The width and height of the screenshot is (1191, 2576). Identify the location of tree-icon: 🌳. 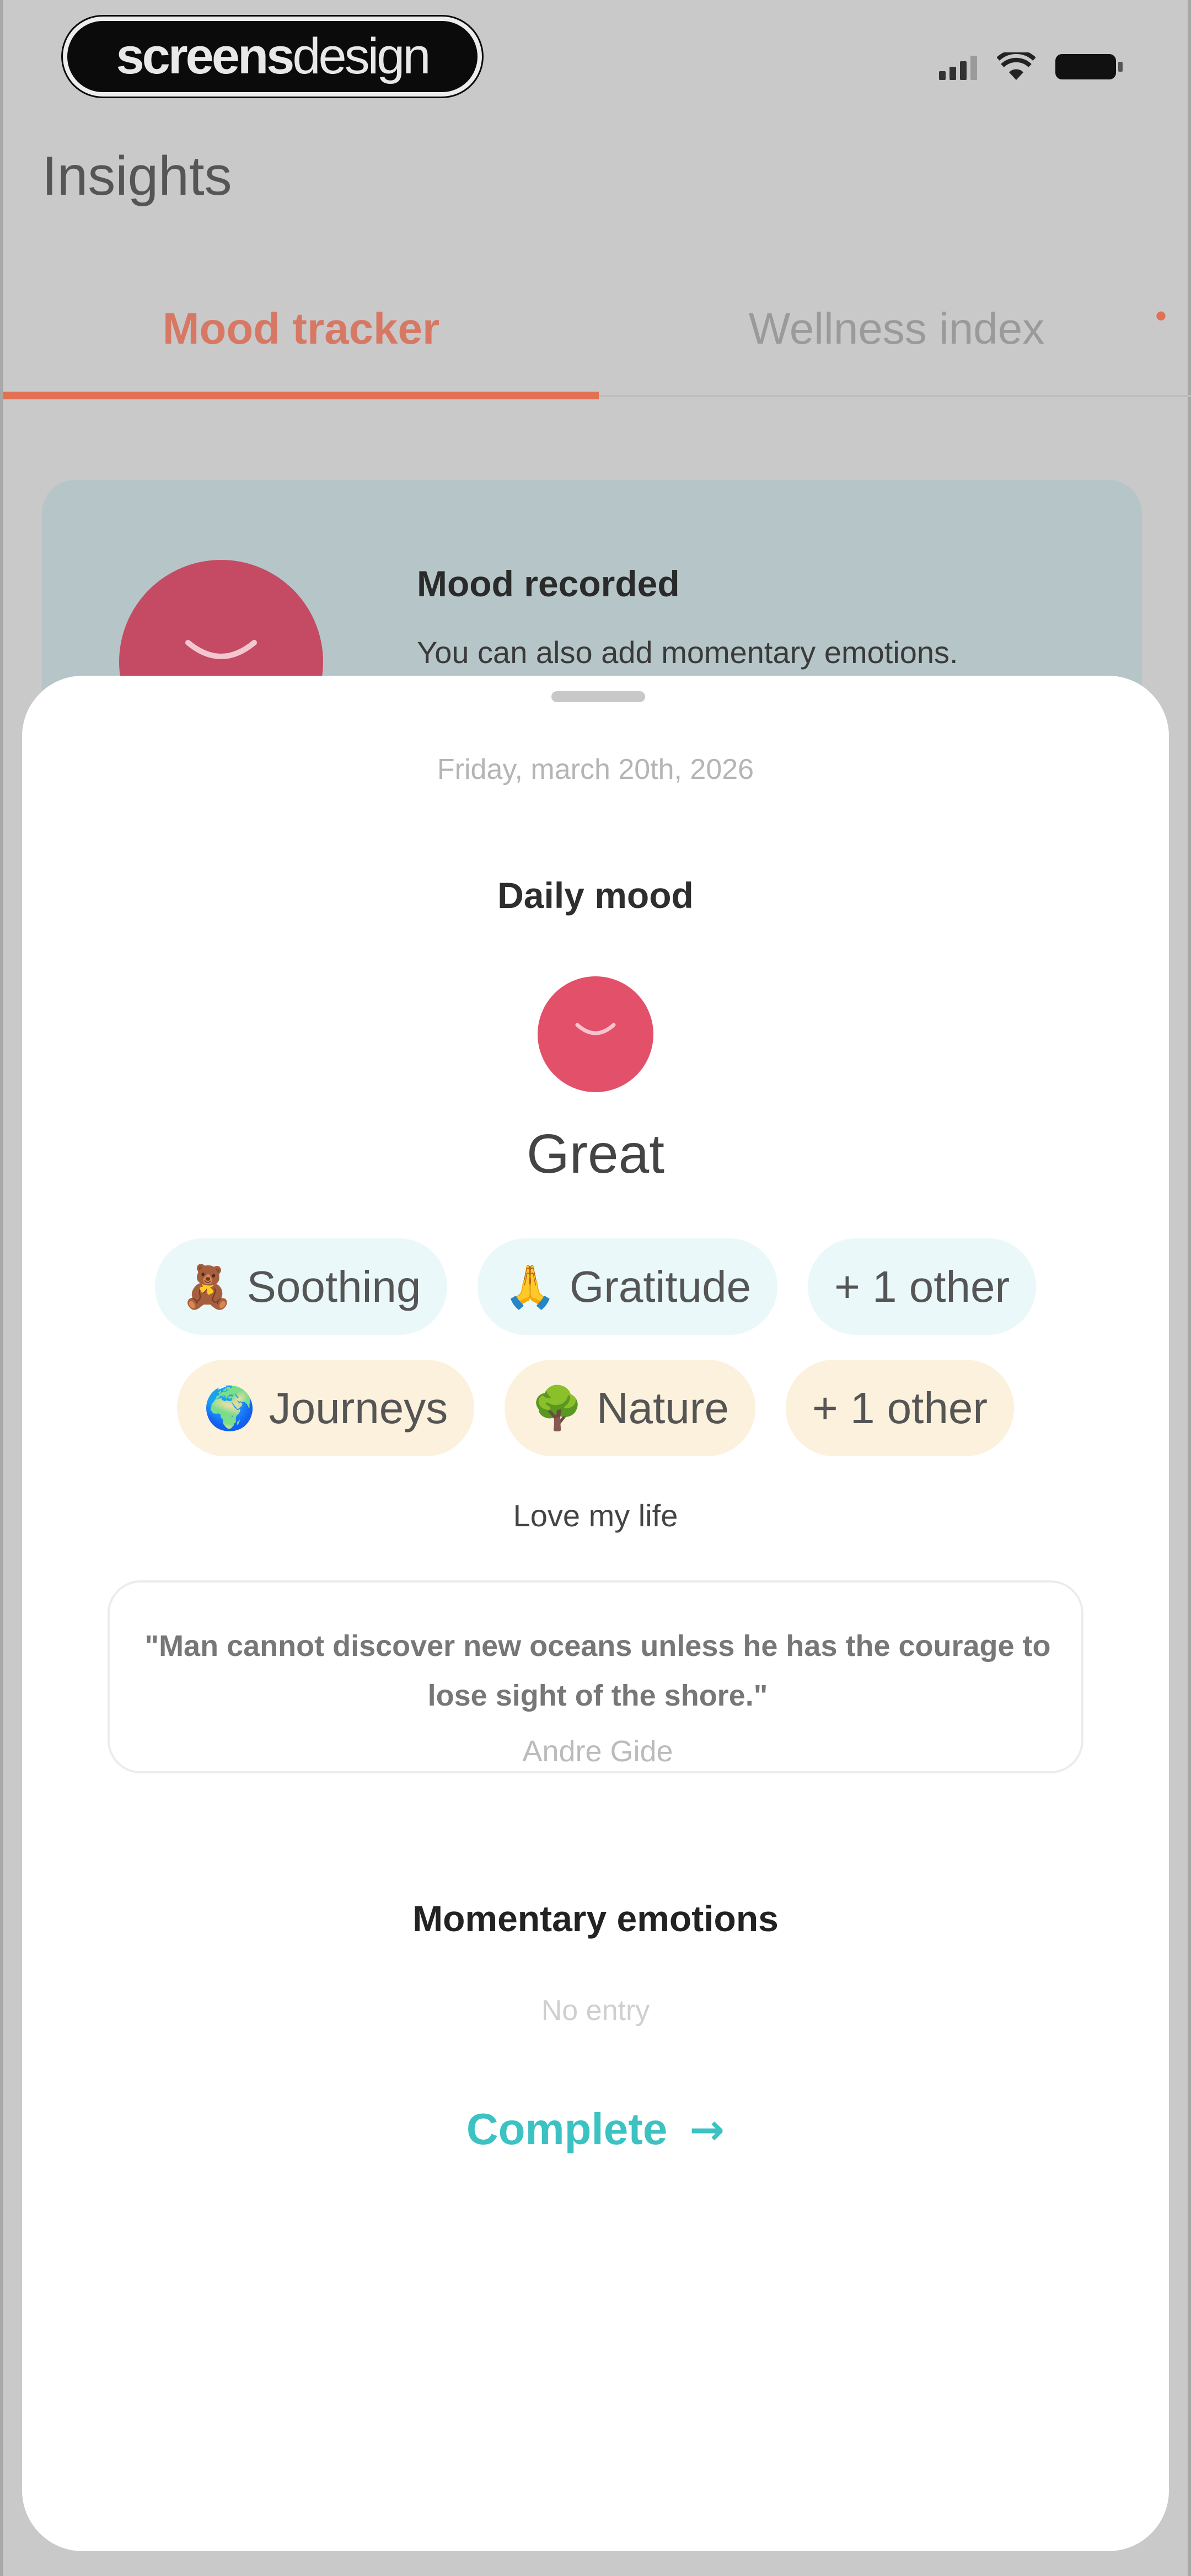
(557, 1408).